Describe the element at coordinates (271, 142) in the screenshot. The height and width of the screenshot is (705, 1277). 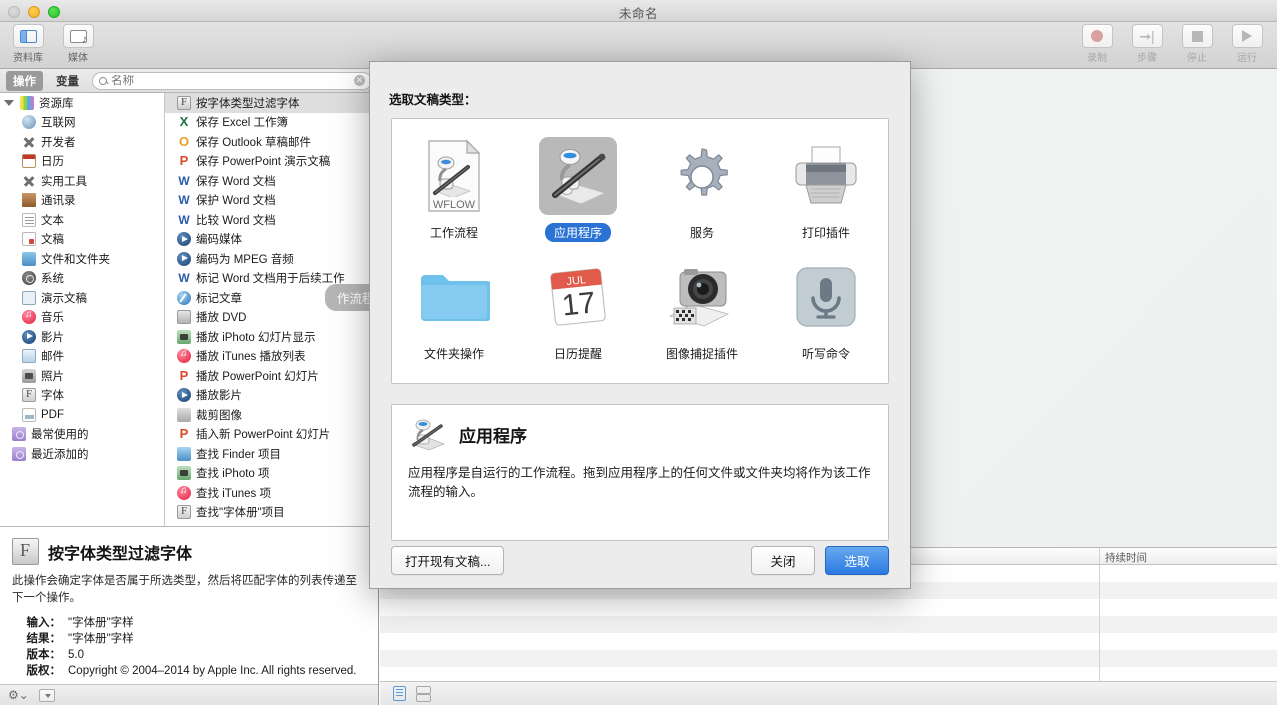
I see `action-list-item: O 保存 Outlook 草稿邮件` at that location.